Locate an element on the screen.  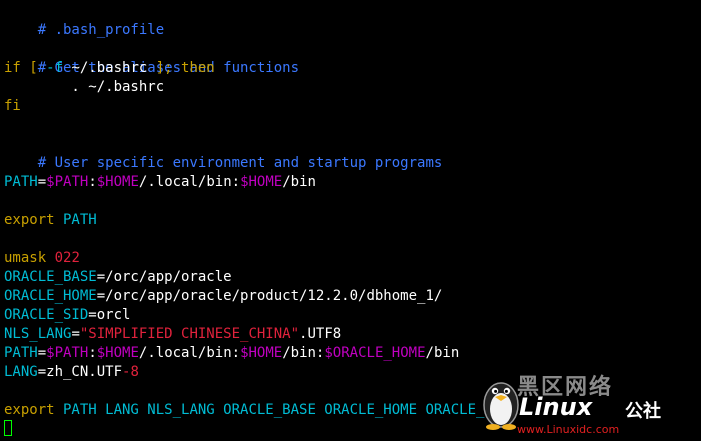
keyword-fi: fi is located at coordinates (12, 106).